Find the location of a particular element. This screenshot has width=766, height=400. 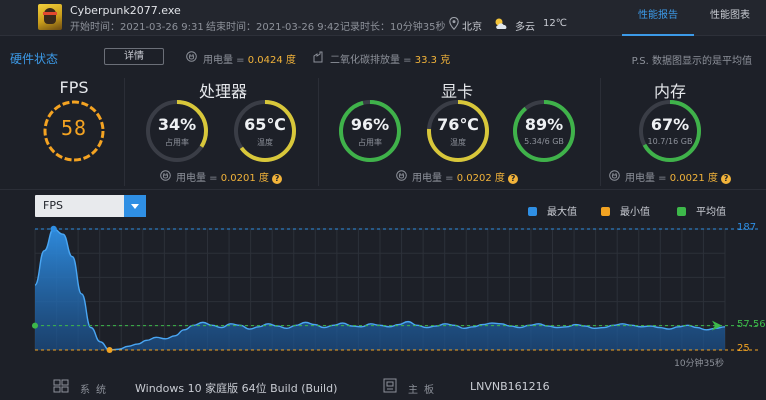

legend-max-label: 最大值 is located at coordinates (562, 212).